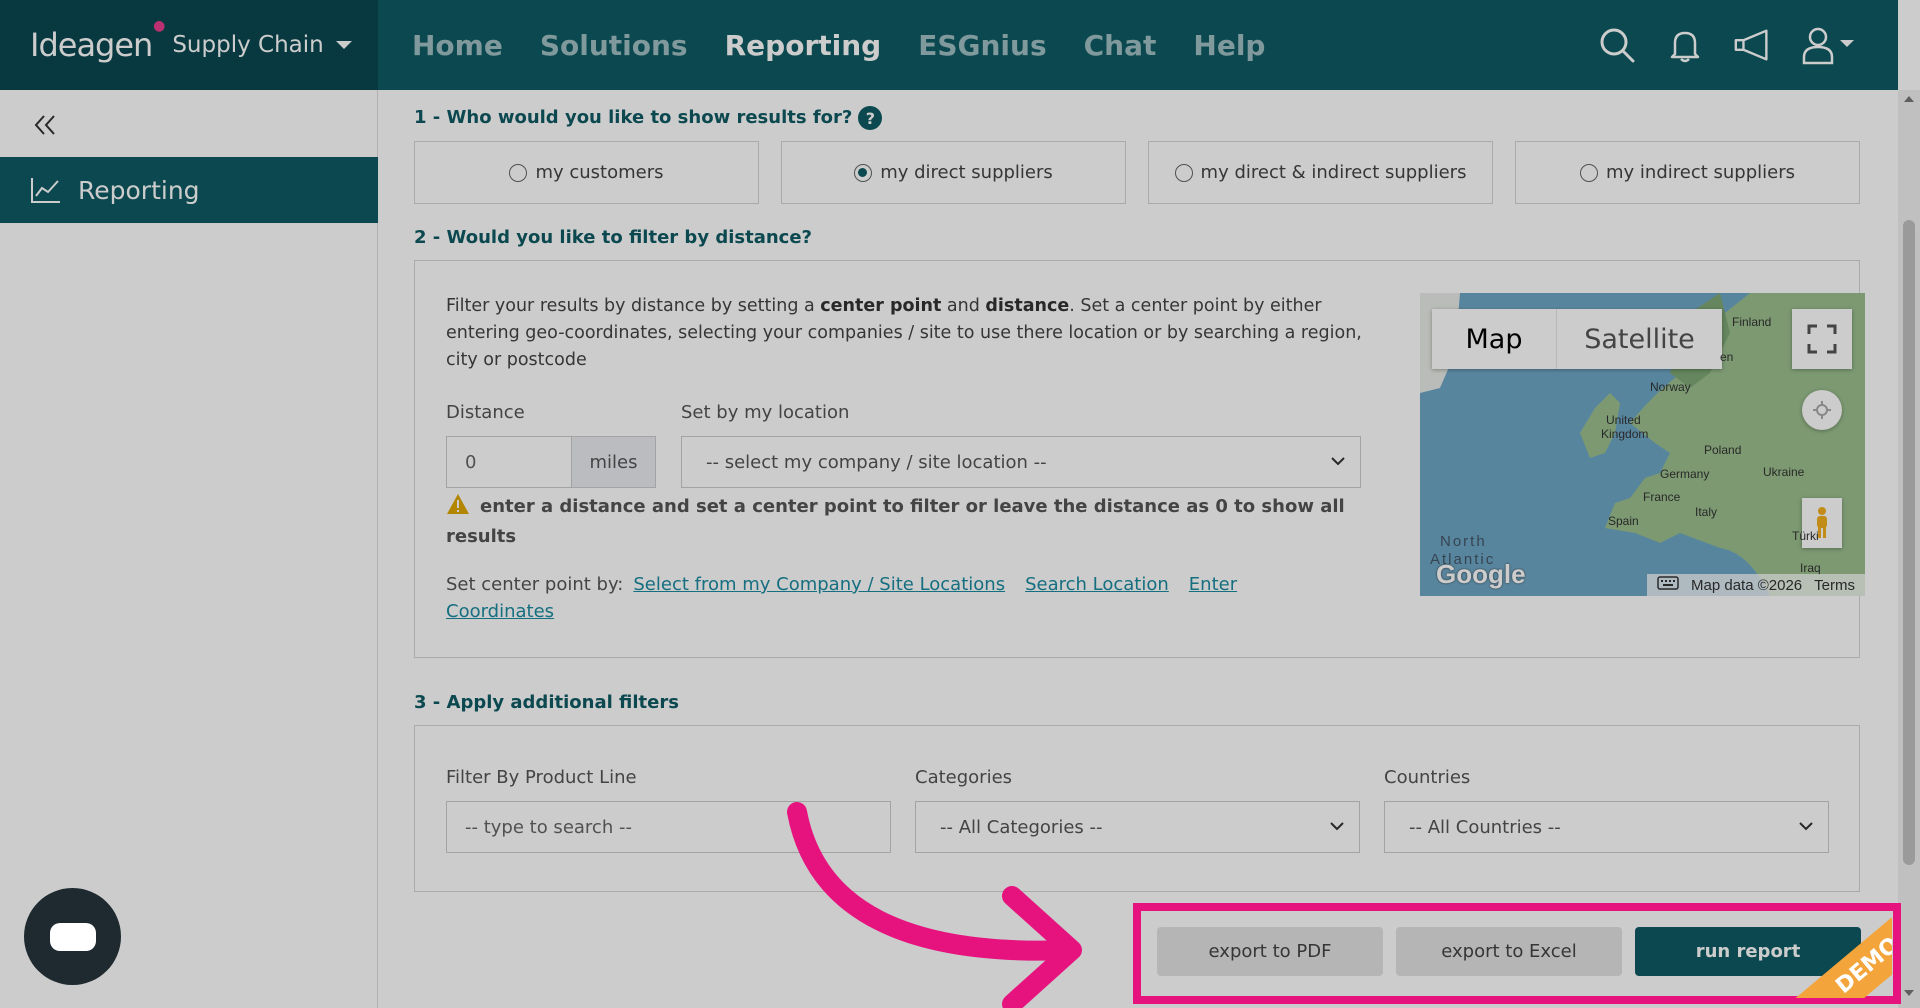 Image resolution: width=1920 pixels, height=1008 pixels. Describe the element at coordinates (982, 45) in the screenshot. I see `nav-esgnius: ESGnius` at that location.